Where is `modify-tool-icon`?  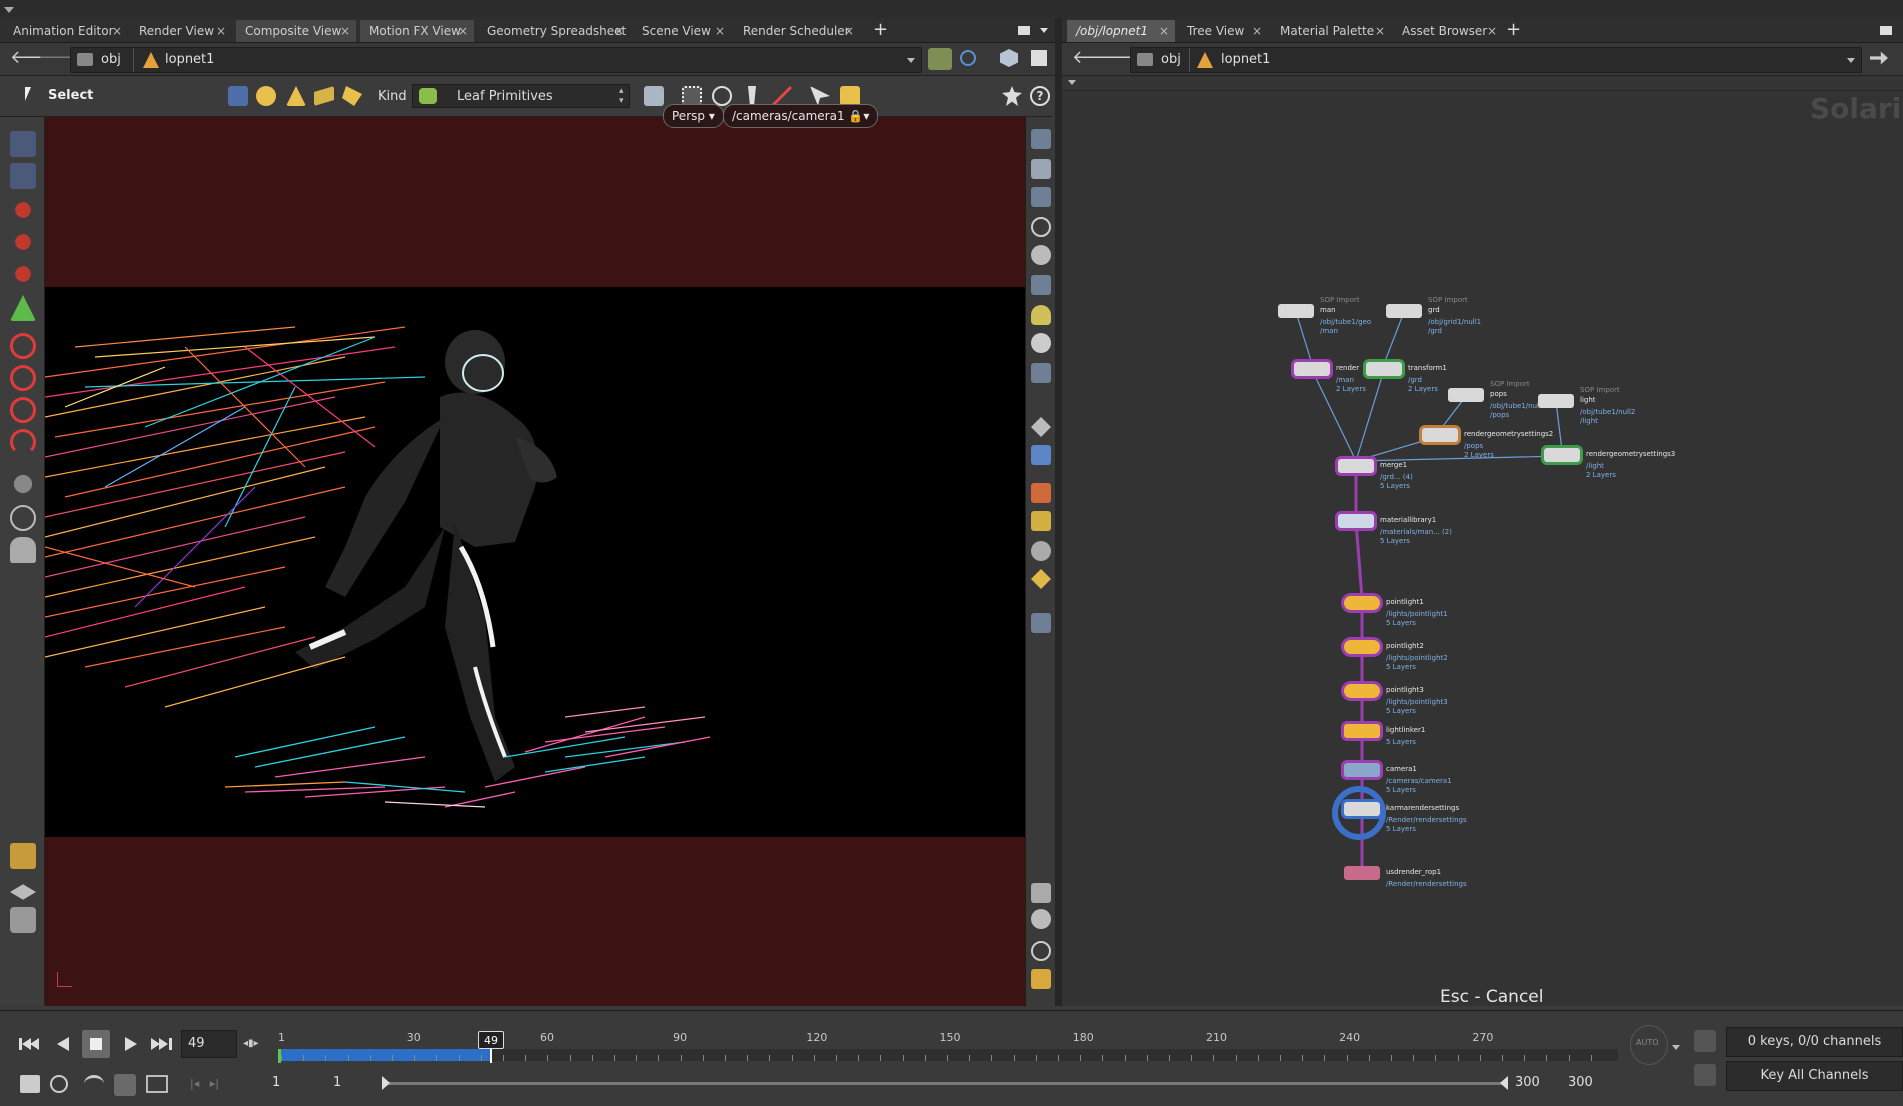 modify-tool-icon is located at coordinates (23, 378).